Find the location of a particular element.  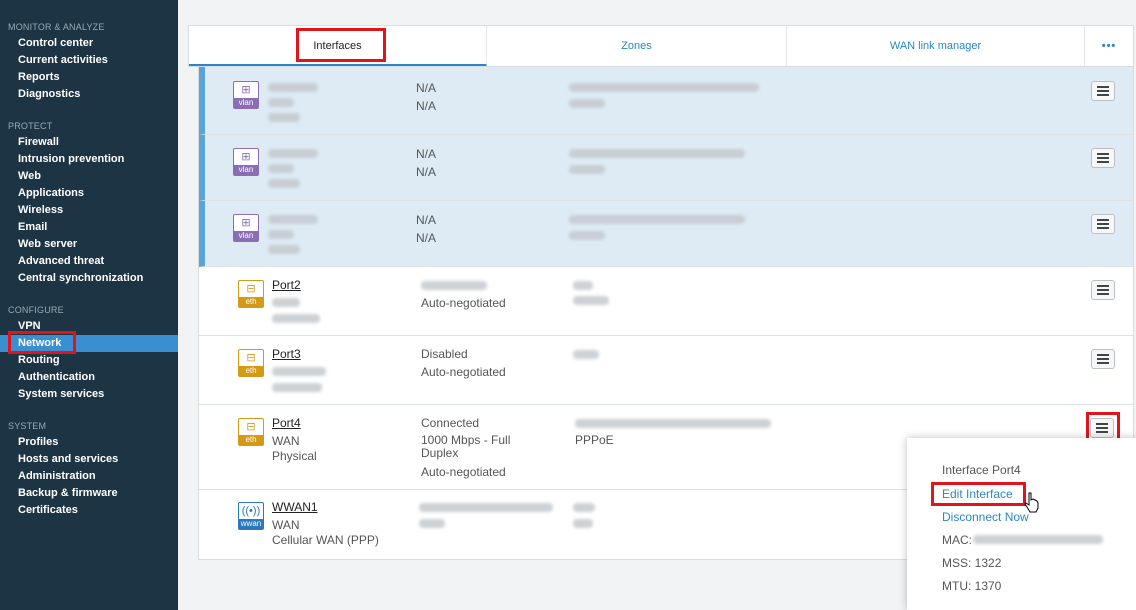

network-highlight-box is located at coordinates (42, 342).